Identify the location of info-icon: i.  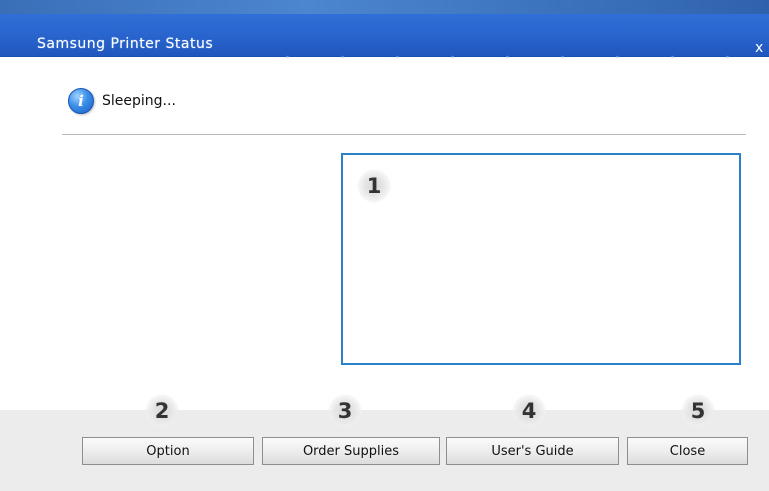
(81, 101).